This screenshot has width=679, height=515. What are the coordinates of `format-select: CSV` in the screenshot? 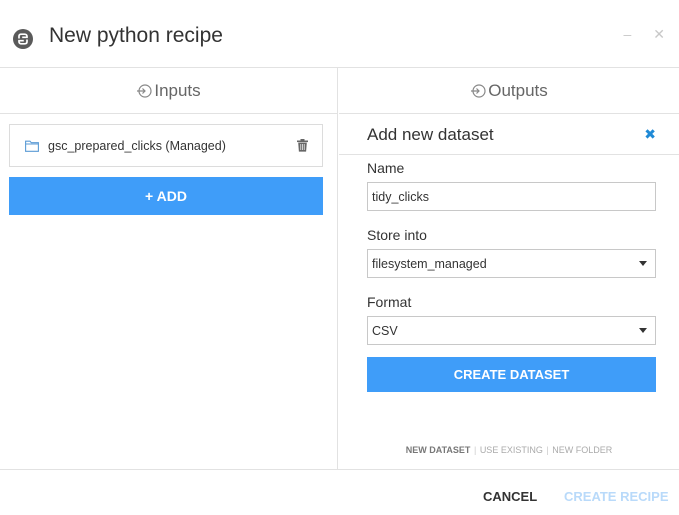 It's located at (511, 330).